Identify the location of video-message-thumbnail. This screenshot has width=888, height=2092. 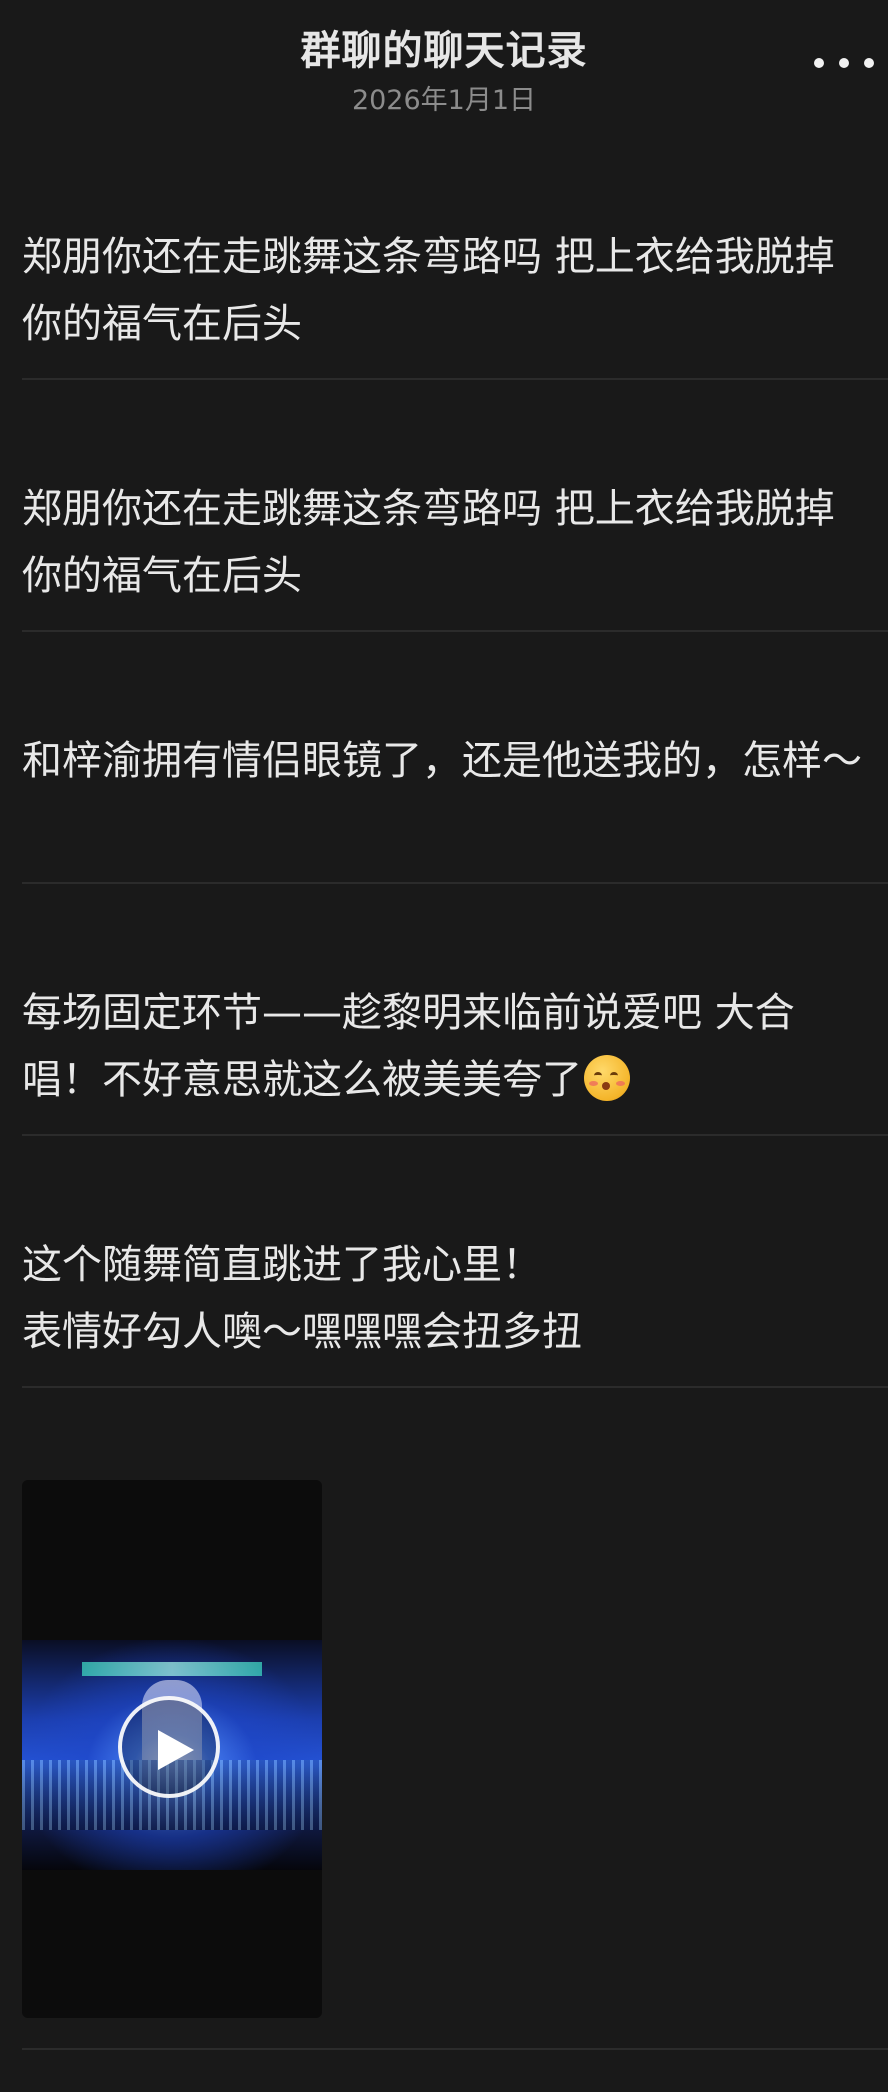
(172, 1749).